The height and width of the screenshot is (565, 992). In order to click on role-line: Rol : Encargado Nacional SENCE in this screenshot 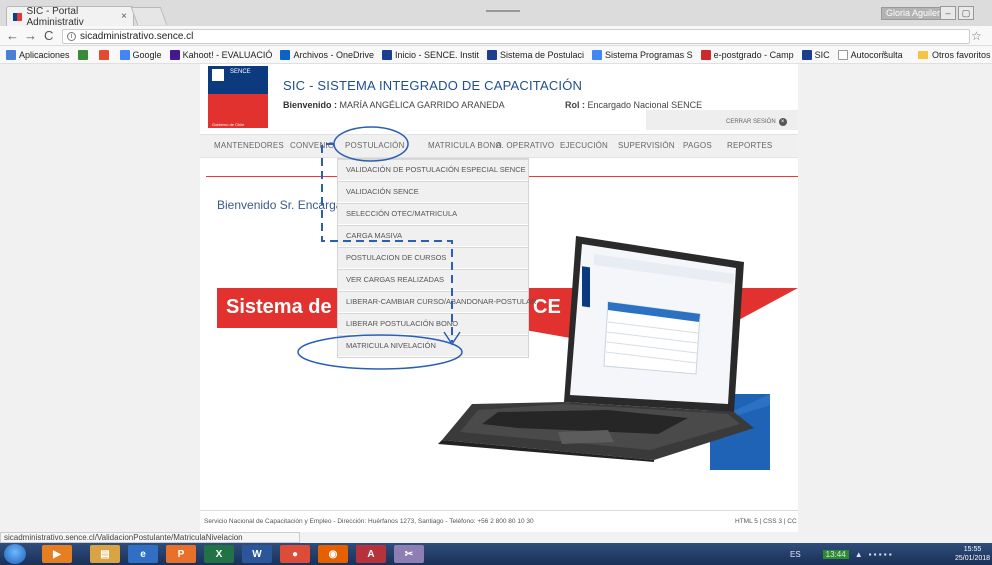, I will do `click(634, 105)`.